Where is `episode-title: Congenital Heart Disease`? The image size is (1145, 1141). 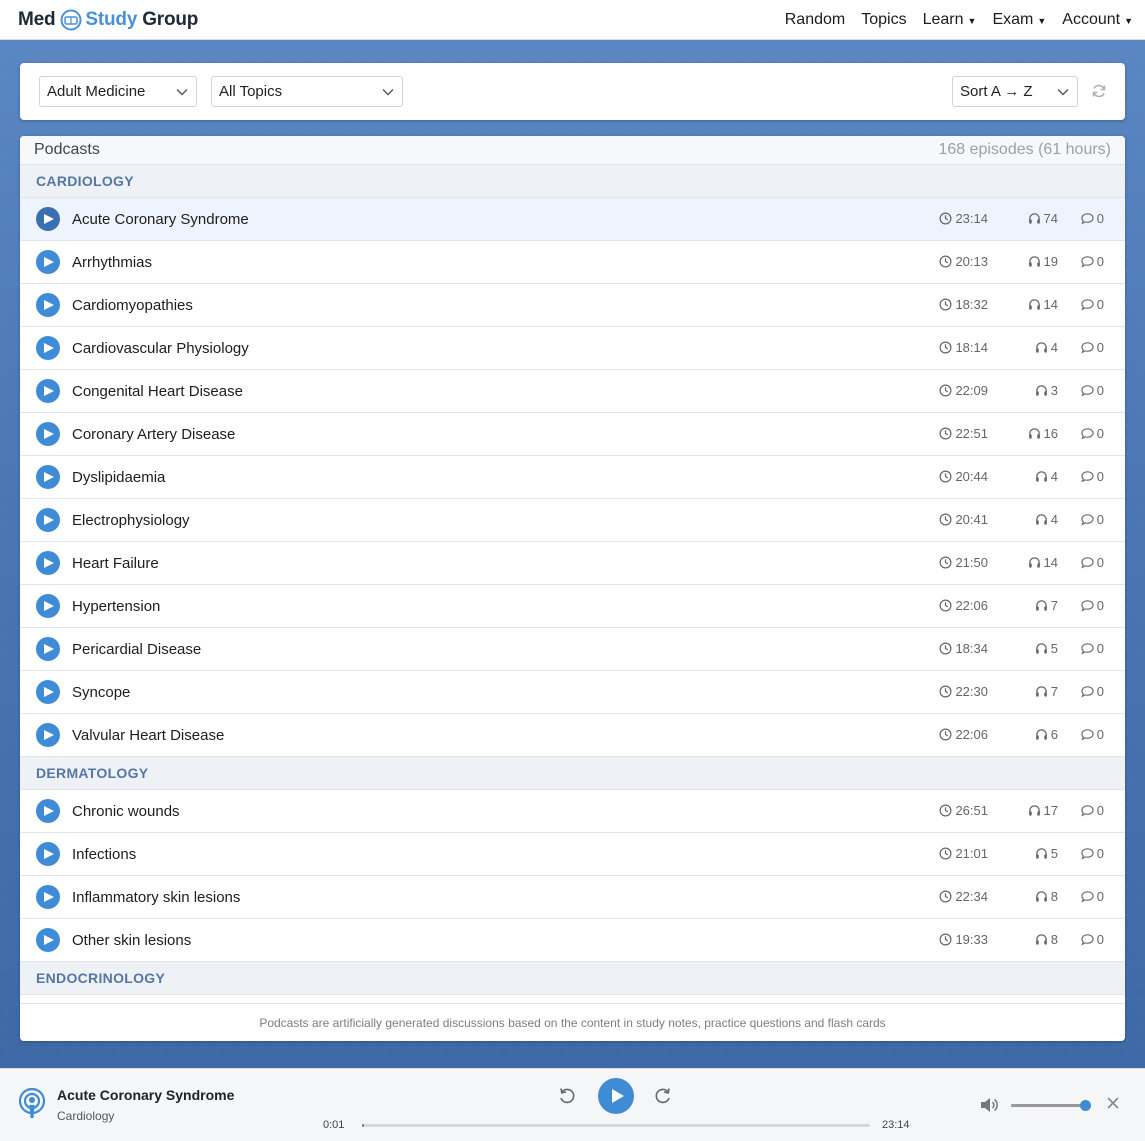
episode-title: Congenital Heart Disease is located at coordinates (157, 391).